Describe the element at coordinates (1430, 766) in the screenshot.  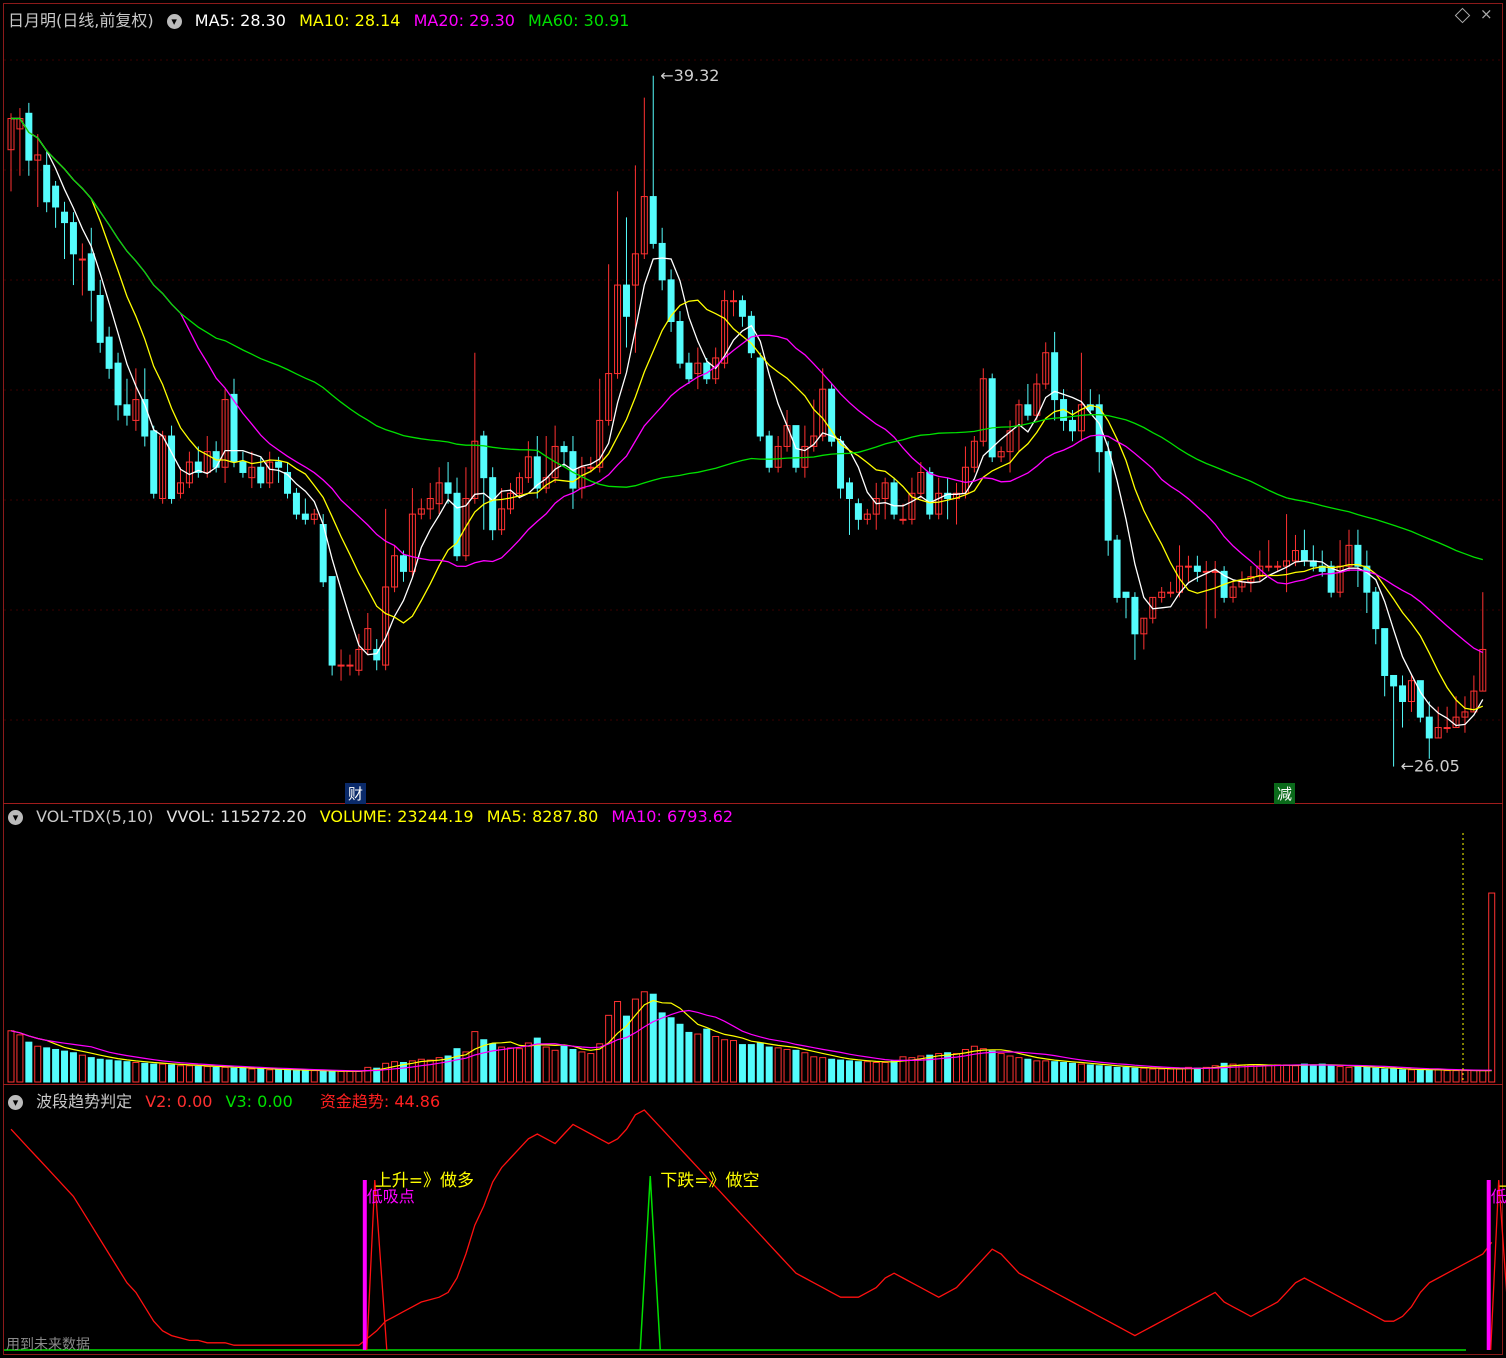
I see `low-price-label: ←26.05` at that location.